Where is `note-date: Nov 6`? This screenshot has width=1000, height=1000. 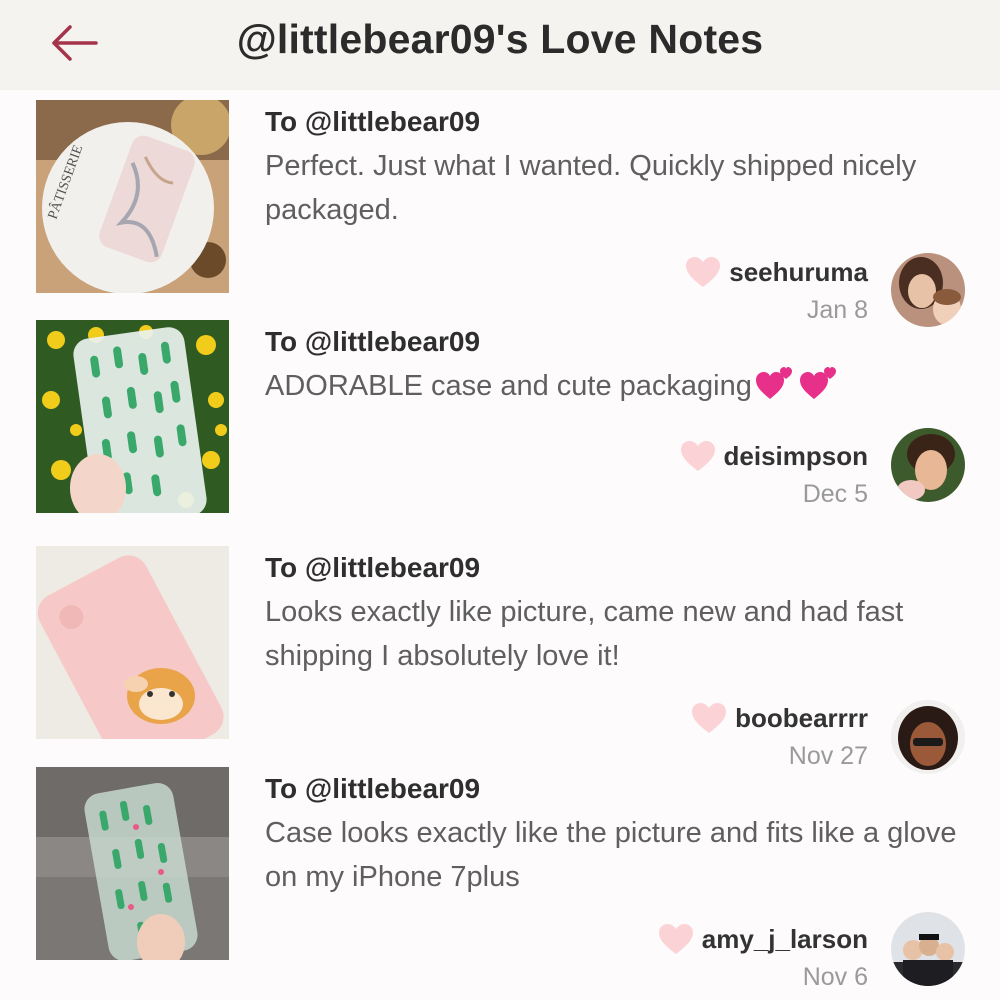
note-date: Nov 6 is located at coordinates (835, 977).